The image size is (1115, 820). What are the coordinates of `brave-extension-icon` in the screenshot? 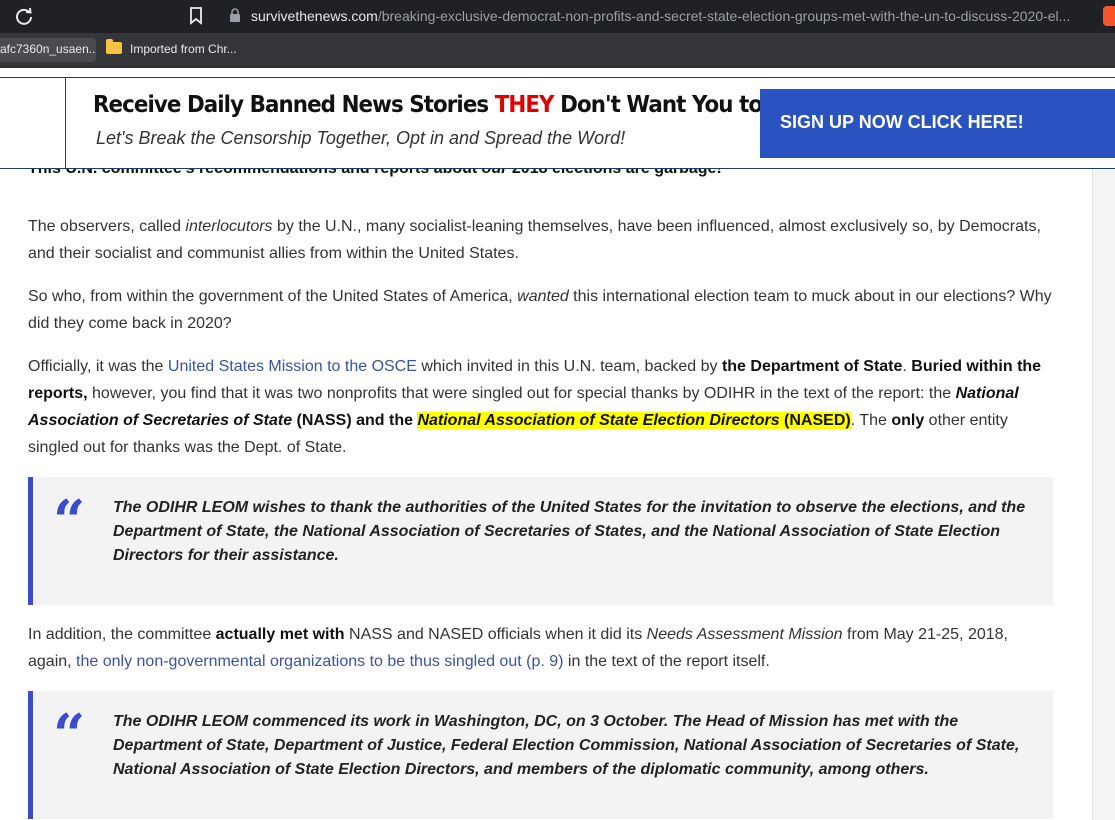 It's located at (1109, 16).